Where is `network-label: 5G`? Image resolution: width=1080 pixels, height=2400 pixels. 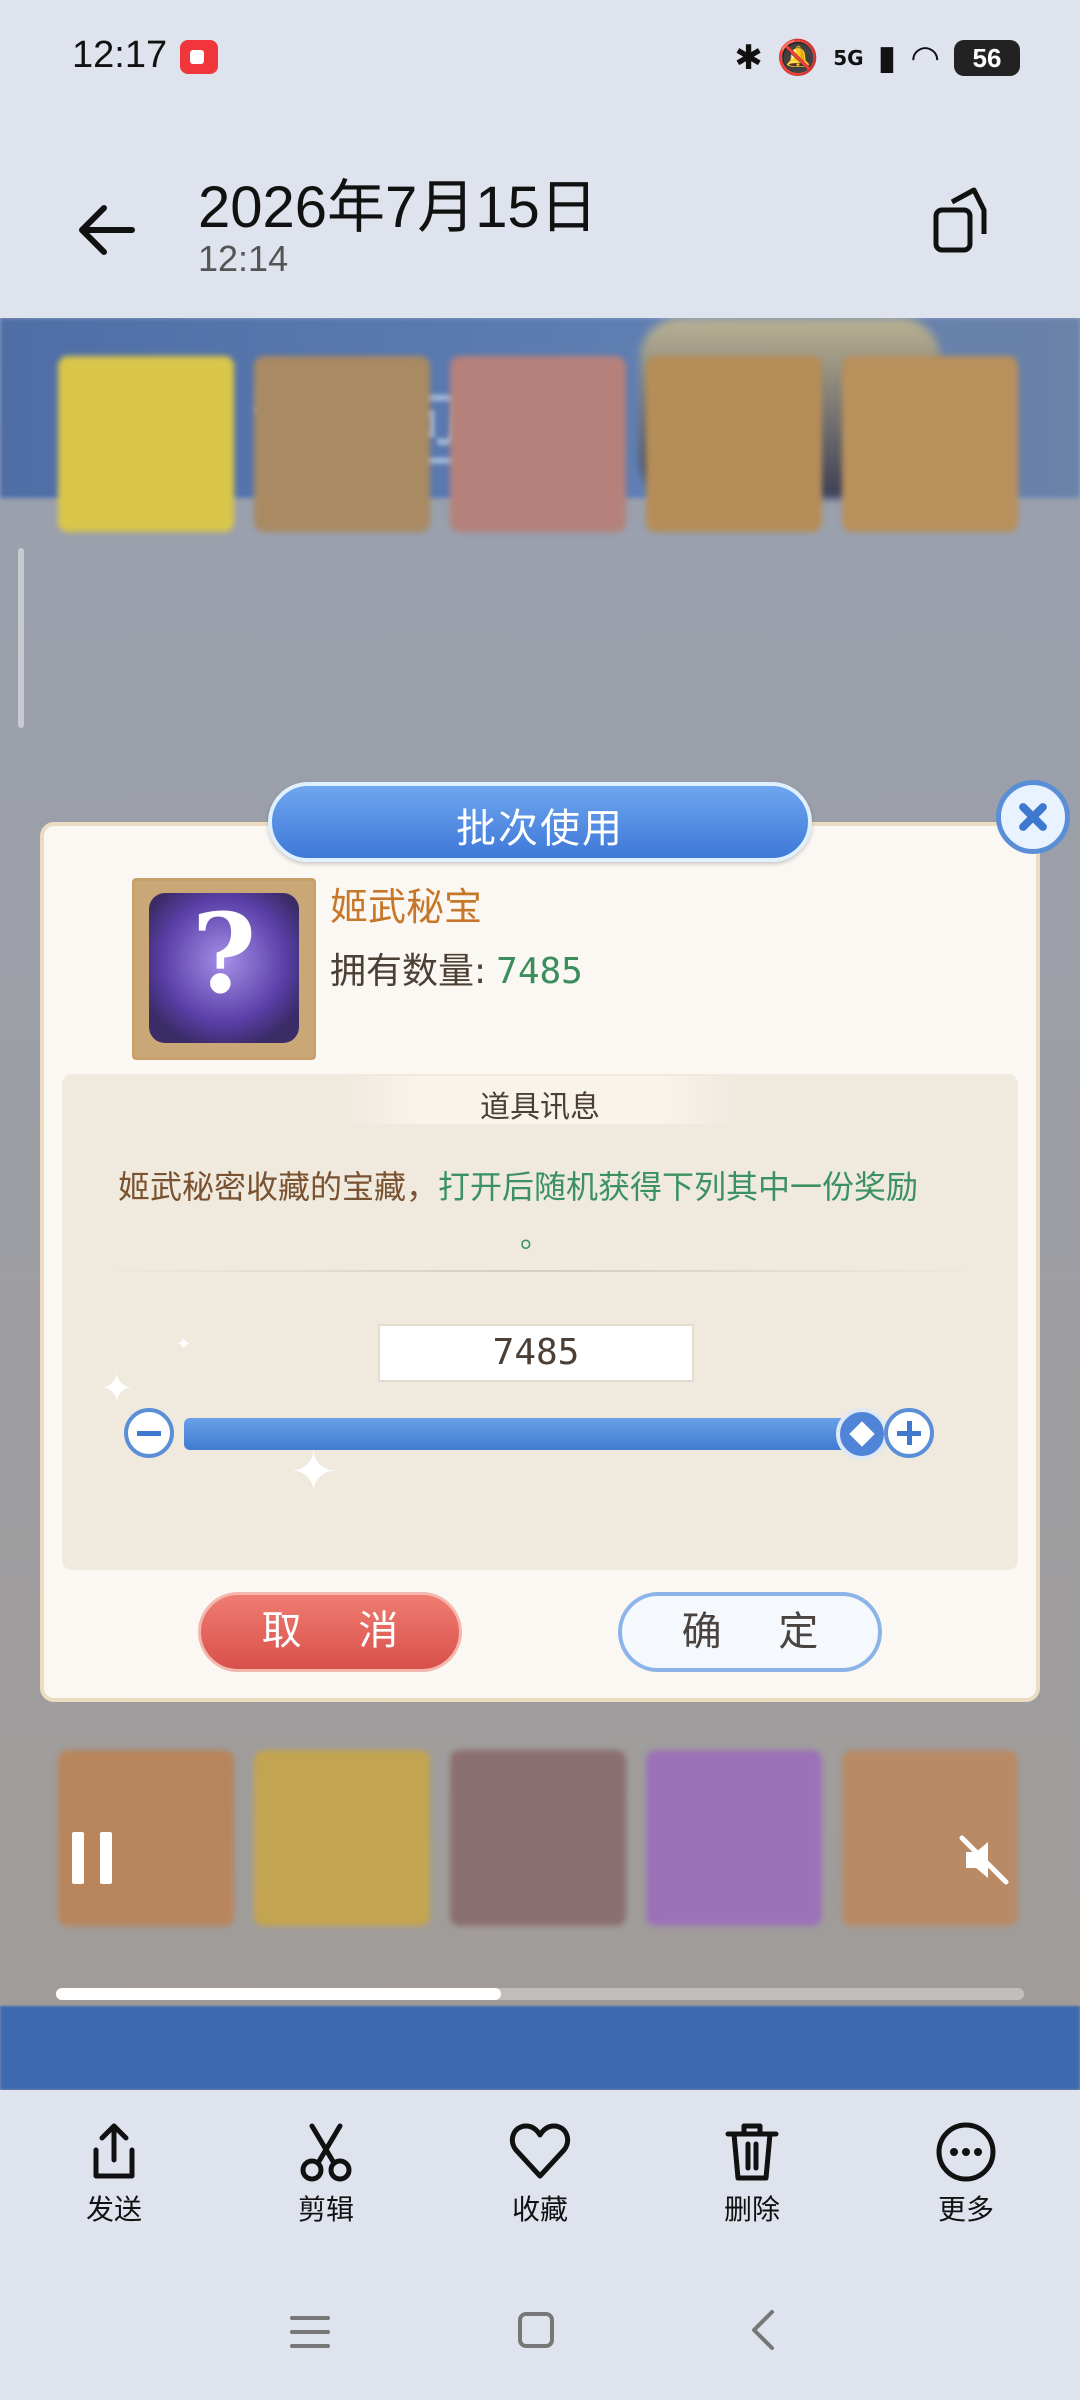 network-label: 5G is located at coordinates (848, 58).